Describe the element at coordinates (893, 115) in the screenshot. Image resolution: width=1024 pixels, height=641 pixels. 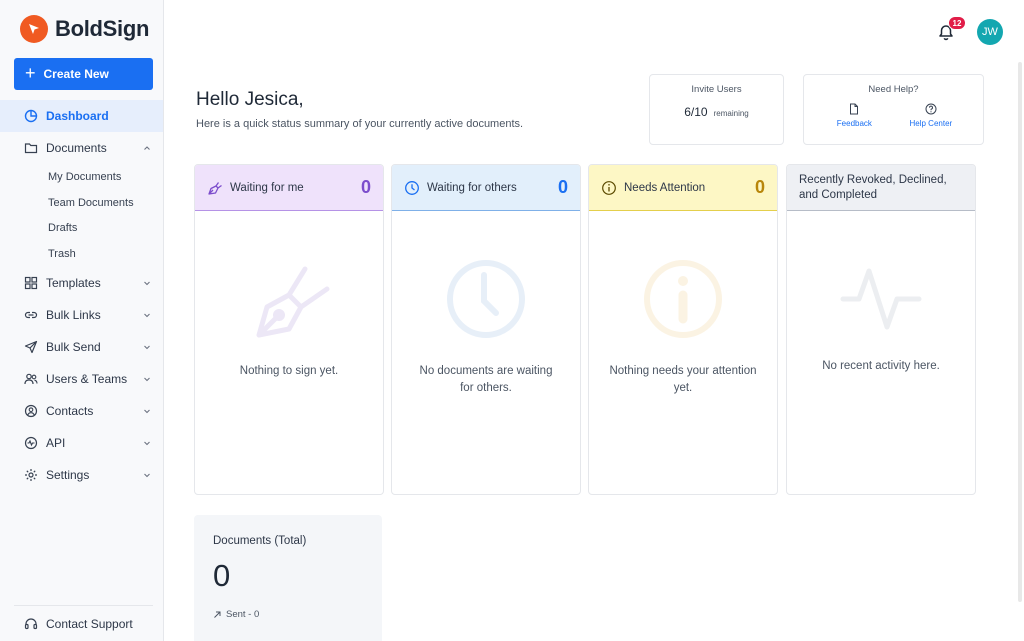
I see `help-links: Feedback Help Center` at that location.